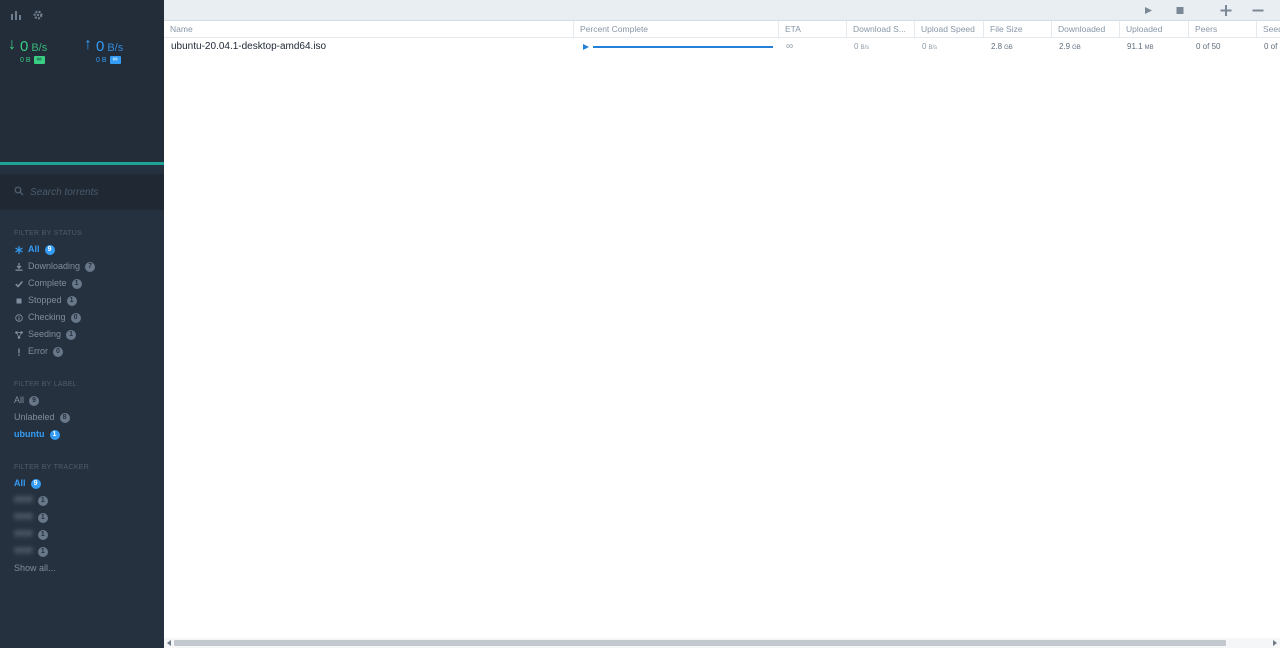 This screenshot has height=648, width=1280. What do you see at coordinates (64, 417) in the screenshot?
I see `count-badge: 8` at bounding box center [64, 417].